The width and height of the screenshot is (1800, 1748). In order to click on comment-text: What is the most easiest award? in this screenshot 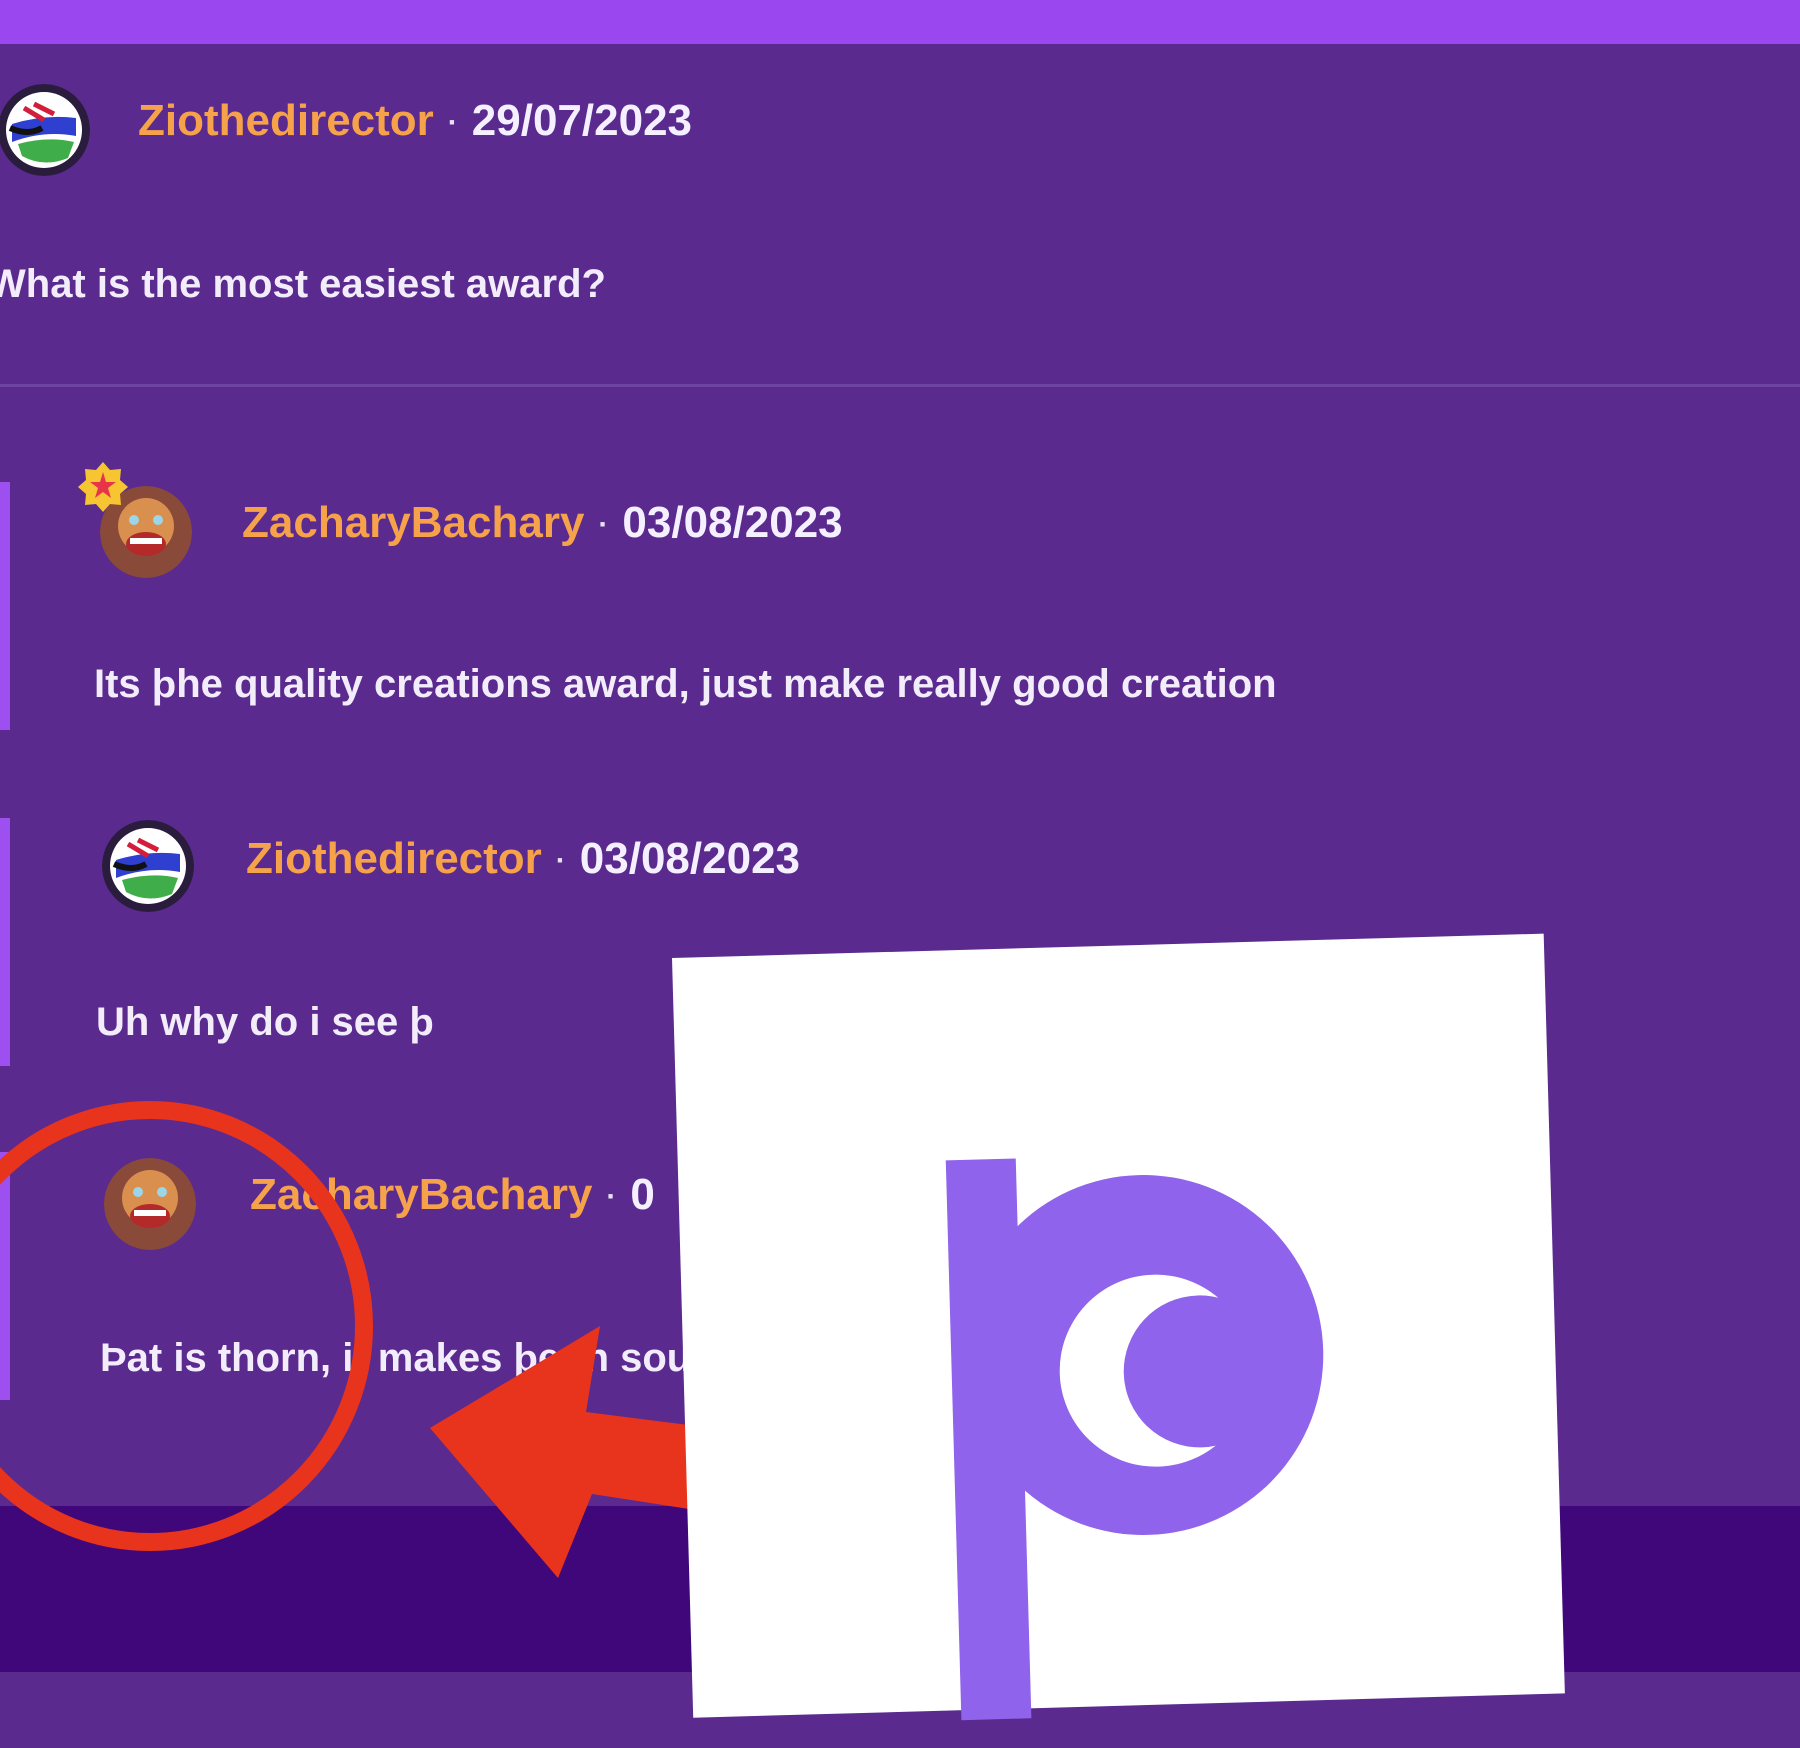, I will do `click(303, 284)`.